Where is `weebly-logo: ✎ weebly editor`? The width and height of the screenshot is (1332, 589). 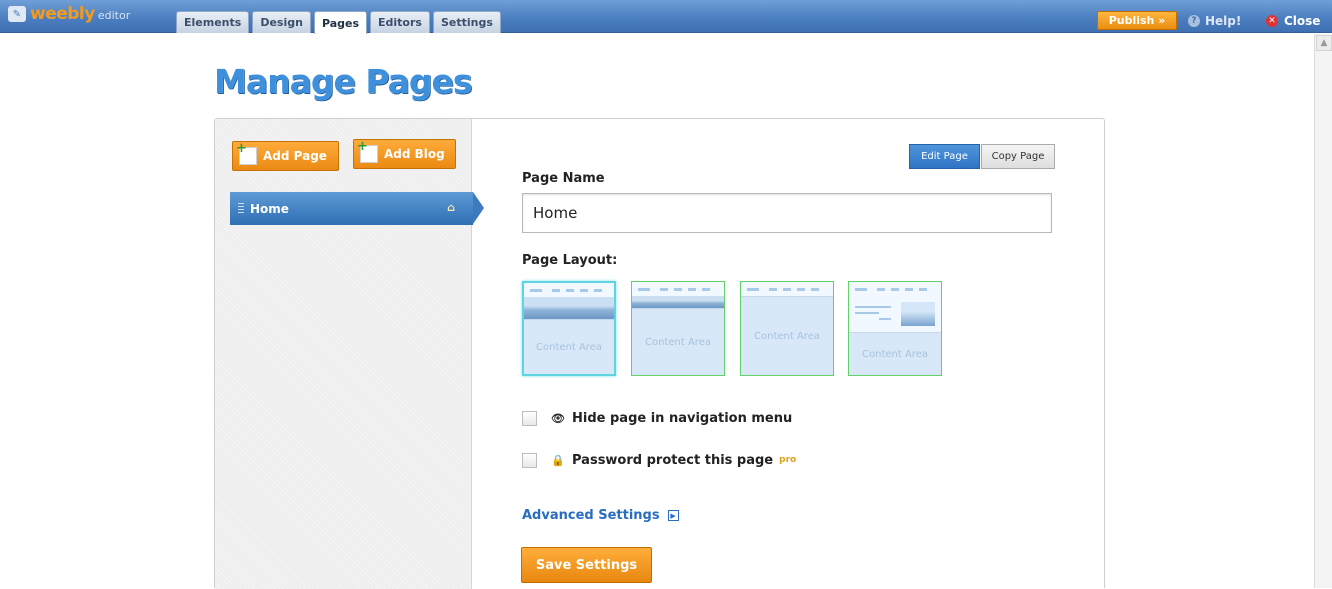 weebly-logo: ✎ weebly editor is located at coordinates (69, 14).